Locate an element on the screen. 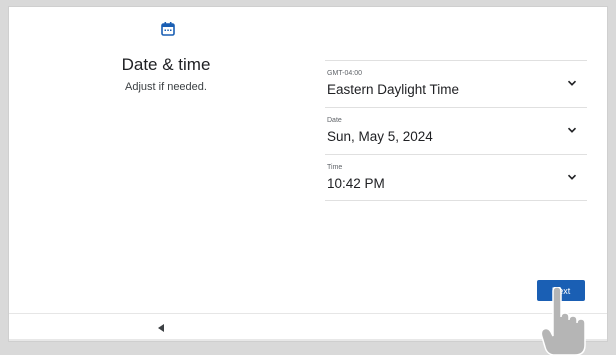 The width and height of the screenshot is (616, 355). navigation-bar is located at coordinates (308, 327).